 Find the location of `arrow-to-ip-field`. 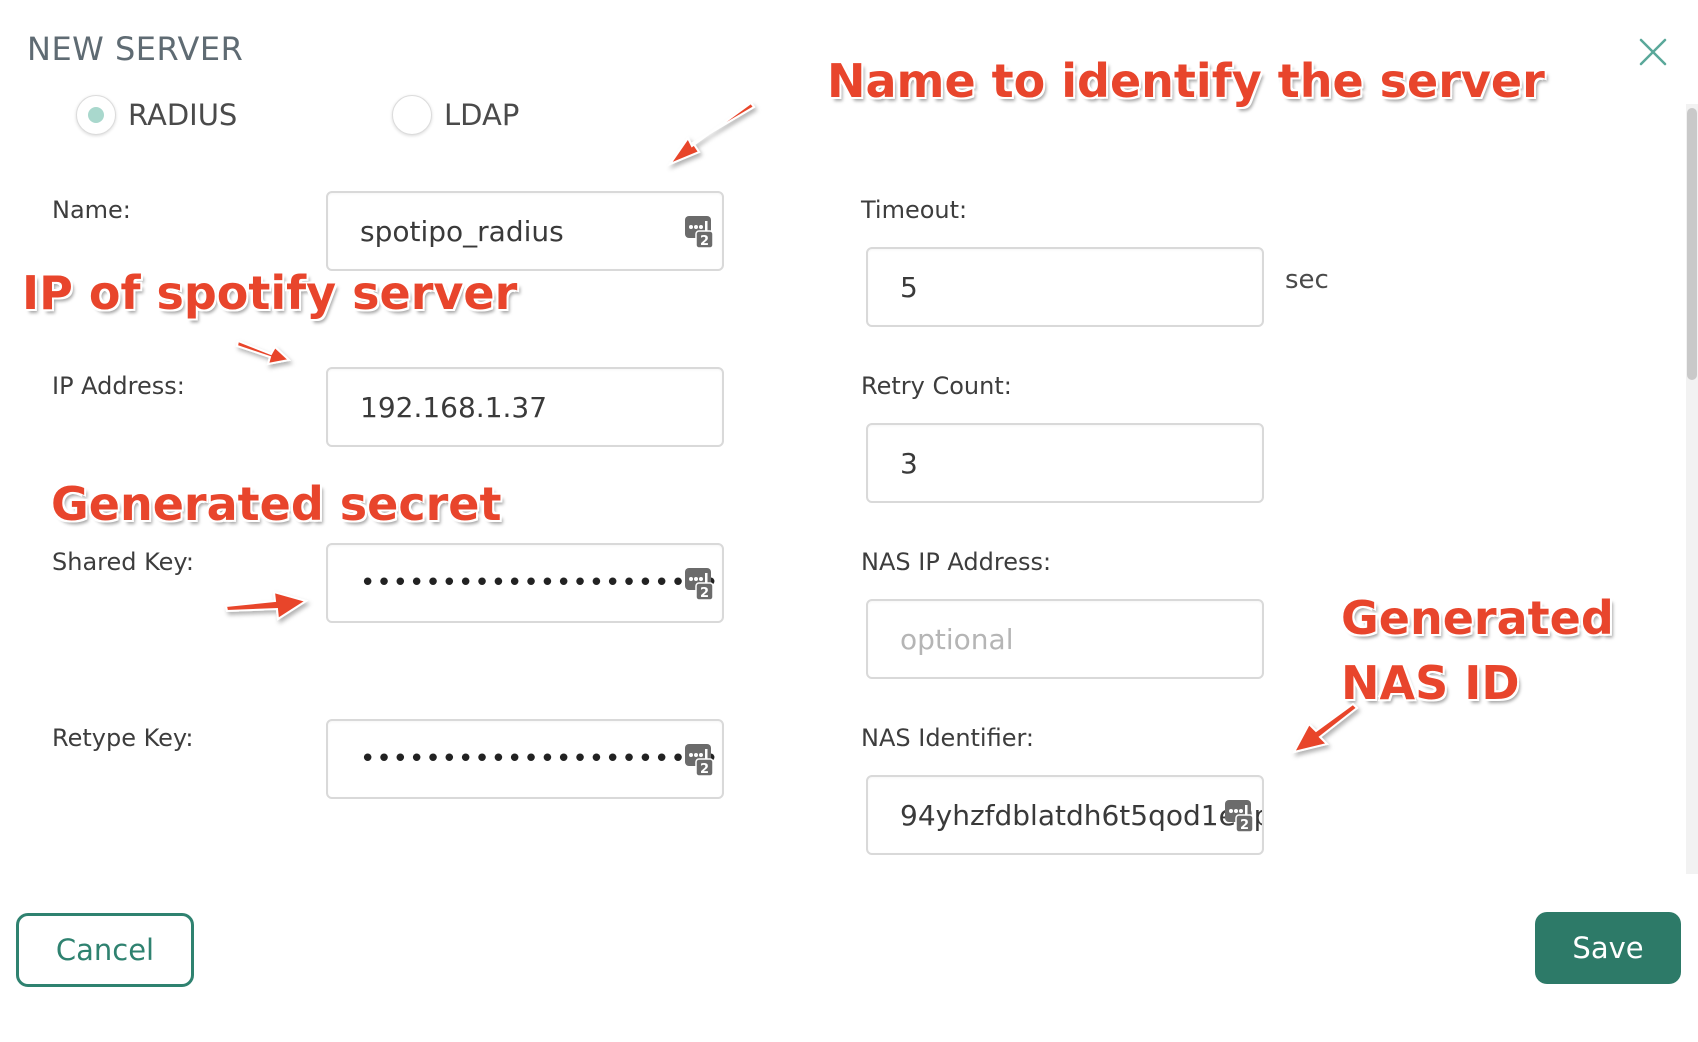

arrow-to-ip-field is located at coordinates (263, 352).